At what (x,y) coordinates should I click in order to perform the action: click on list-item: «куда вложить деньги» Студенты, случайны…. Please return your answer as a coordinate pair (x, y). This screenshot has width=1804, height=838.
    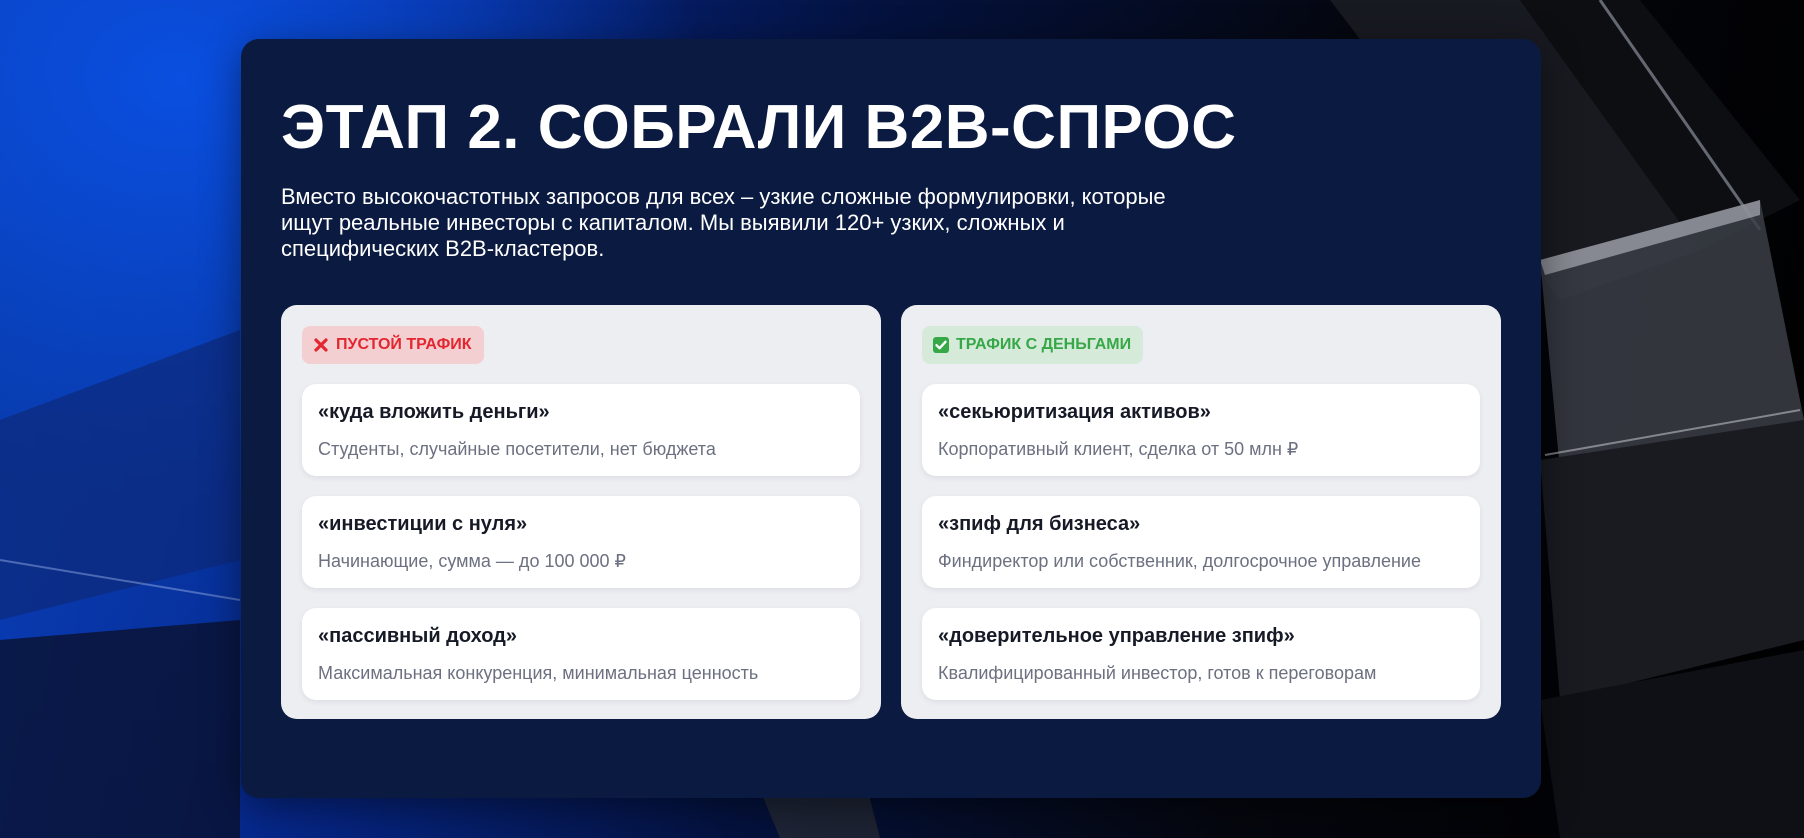
    Looking at the image, I should click on (581, 430).